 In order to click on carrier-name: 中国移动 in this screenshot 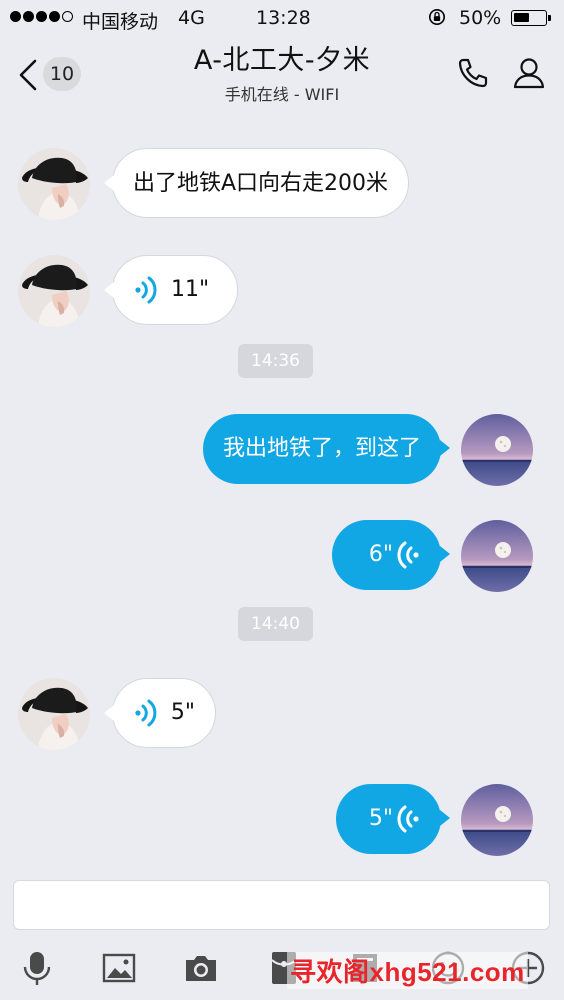, I will do `click(120, 22)`.